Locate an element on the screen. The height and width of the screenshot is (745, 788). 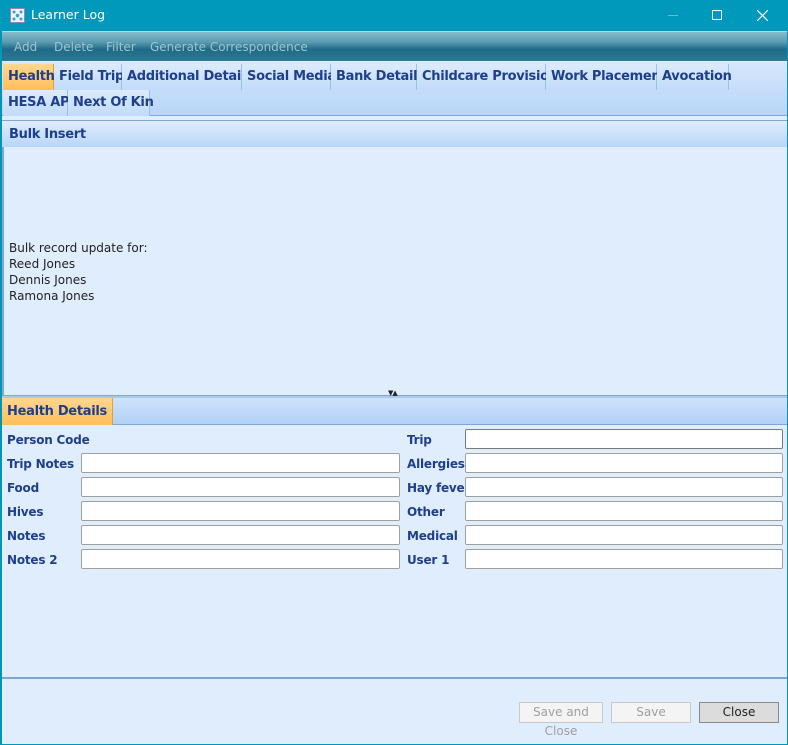
tab-bank-details: Bank Details is located at coordinates (378, 77).